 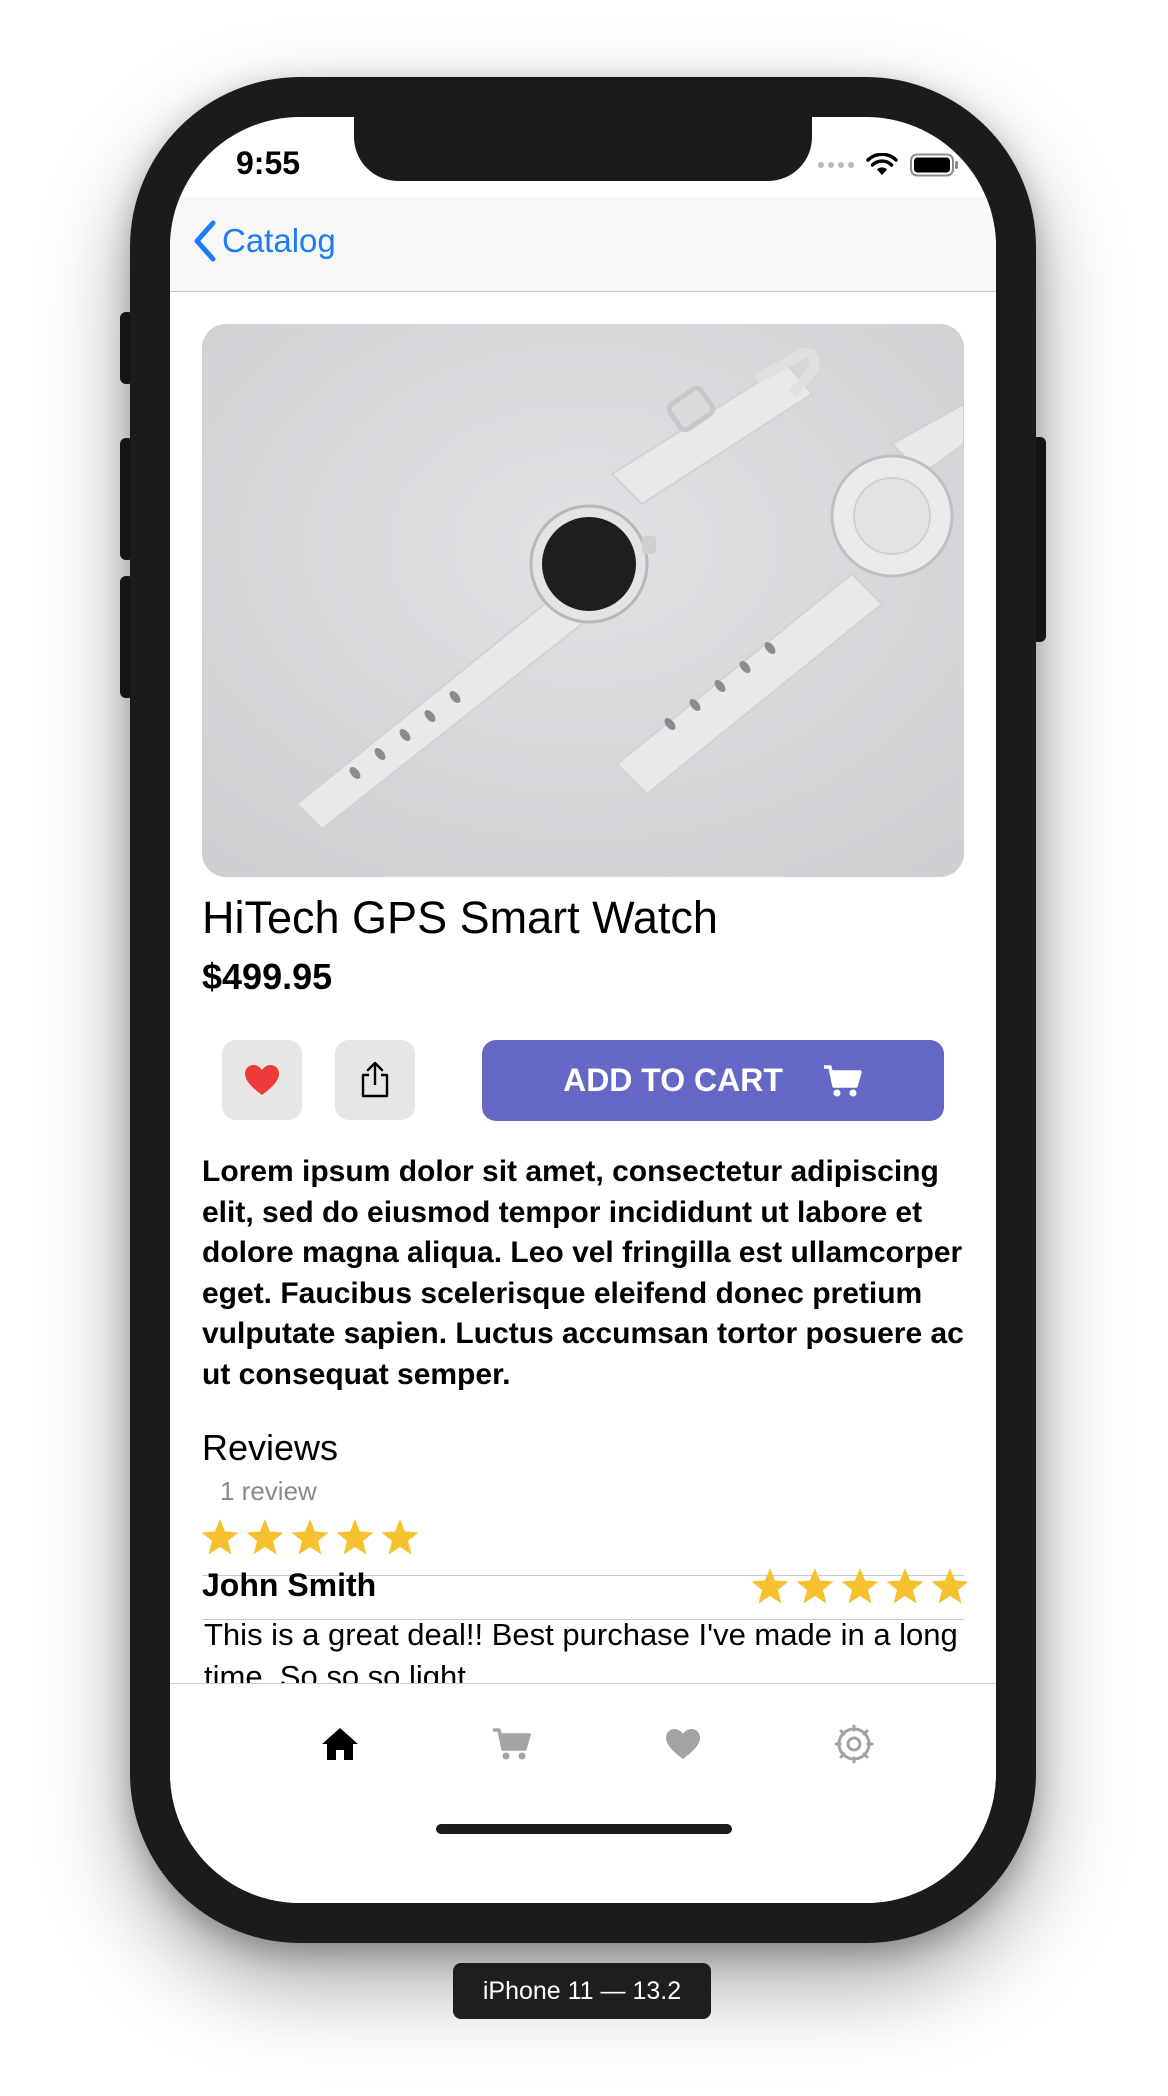 What do you see at coordinates (583, 1793) in the screenshot?
I see `tab-bar` at bounding box center [583, 1793].